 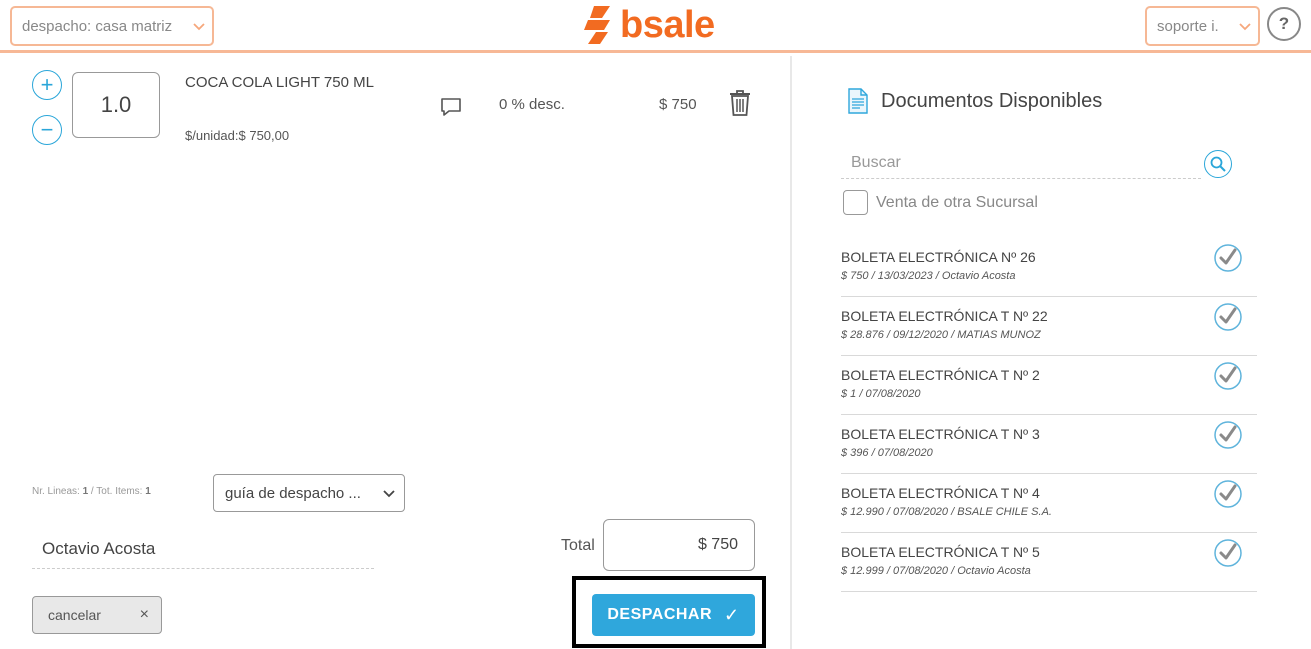 I want to click on discount-field: 0 % desc., so click(x=532, y=104).